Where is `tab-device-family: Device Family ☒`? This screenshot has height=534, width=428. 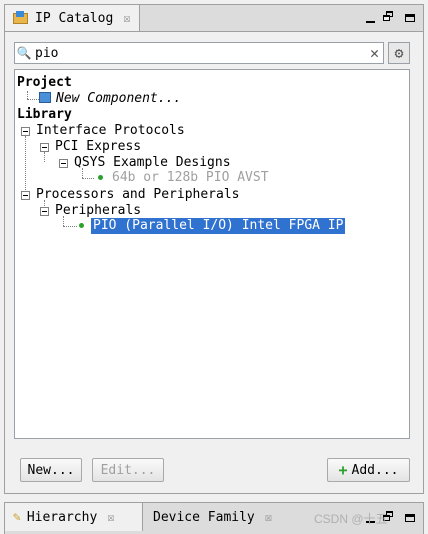
tab-device-family: Device Family ☒ is located at coordinates (220, 517).